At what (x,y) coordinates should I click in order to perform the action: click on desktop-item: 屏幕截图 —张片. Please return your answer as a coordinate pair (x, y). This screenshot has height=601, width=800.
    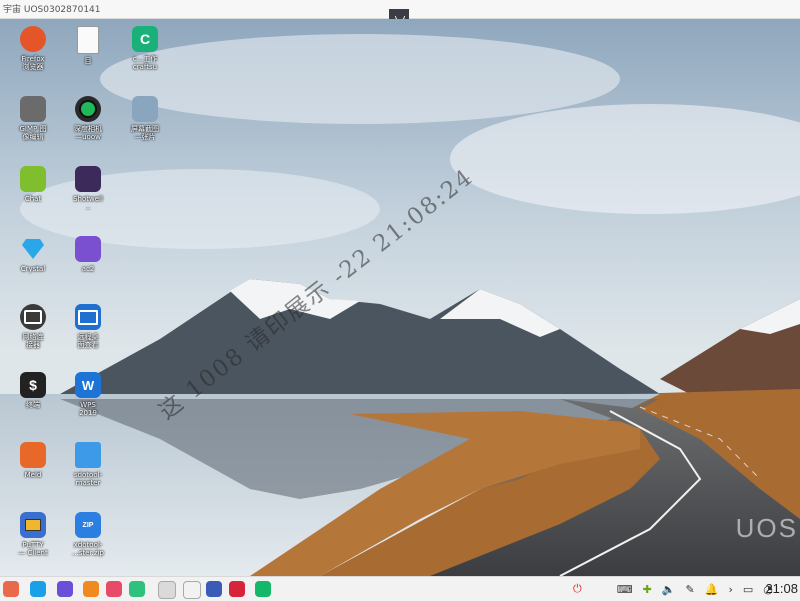
    Looking at the image, I should click on (145, 118).